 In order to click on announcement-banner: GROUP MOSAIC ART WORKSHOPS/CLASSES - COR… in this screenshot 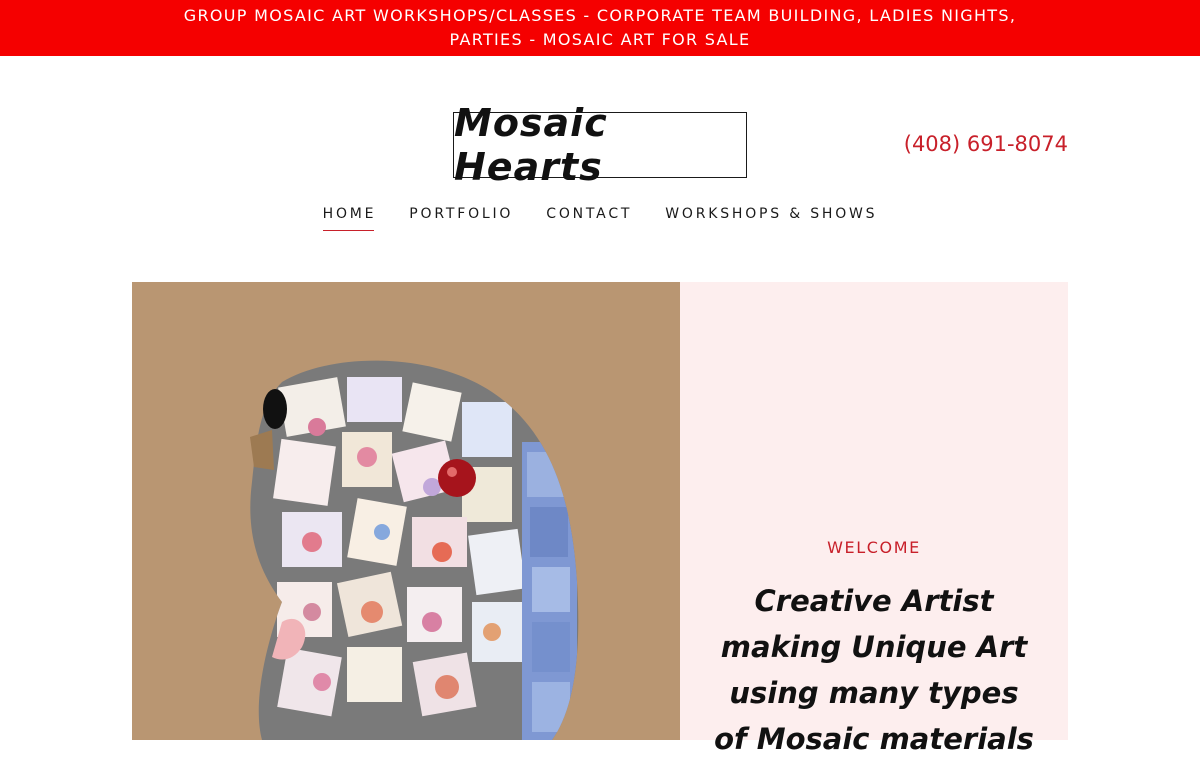, I will do `click(600, 28)`.